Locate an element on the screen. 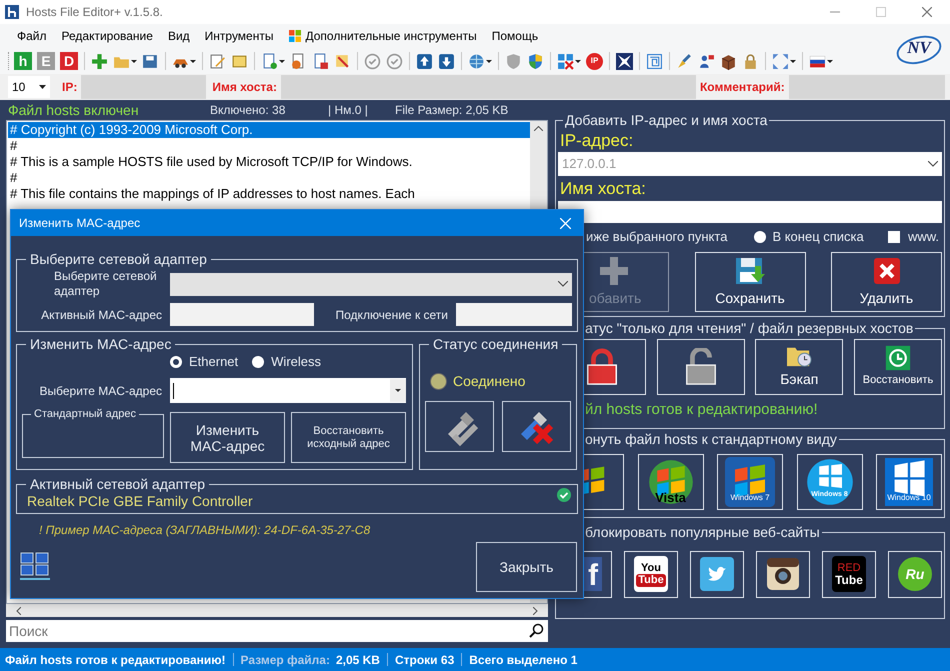 The height and width of the screenshot is (671, 950). delete-button: Удалить is located at coordinates (886, 282).